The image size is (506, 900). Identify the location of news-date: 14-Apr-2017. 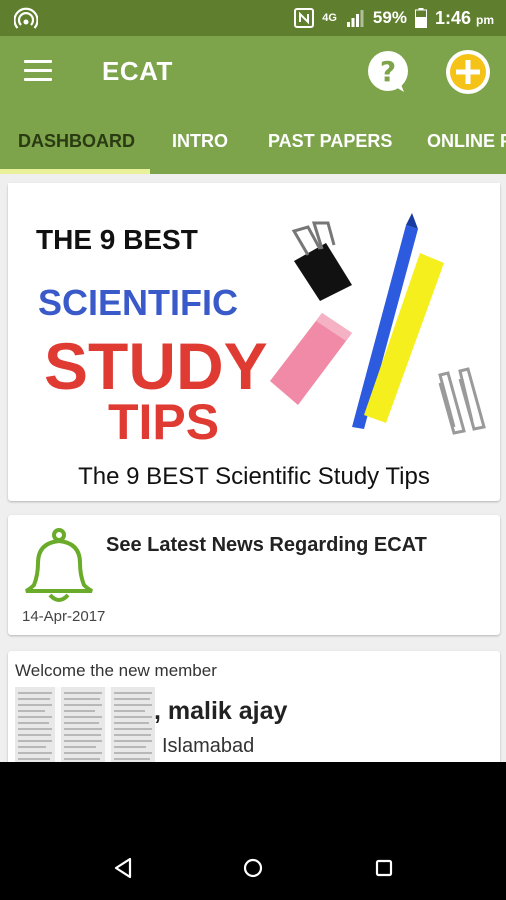
(64, 616).